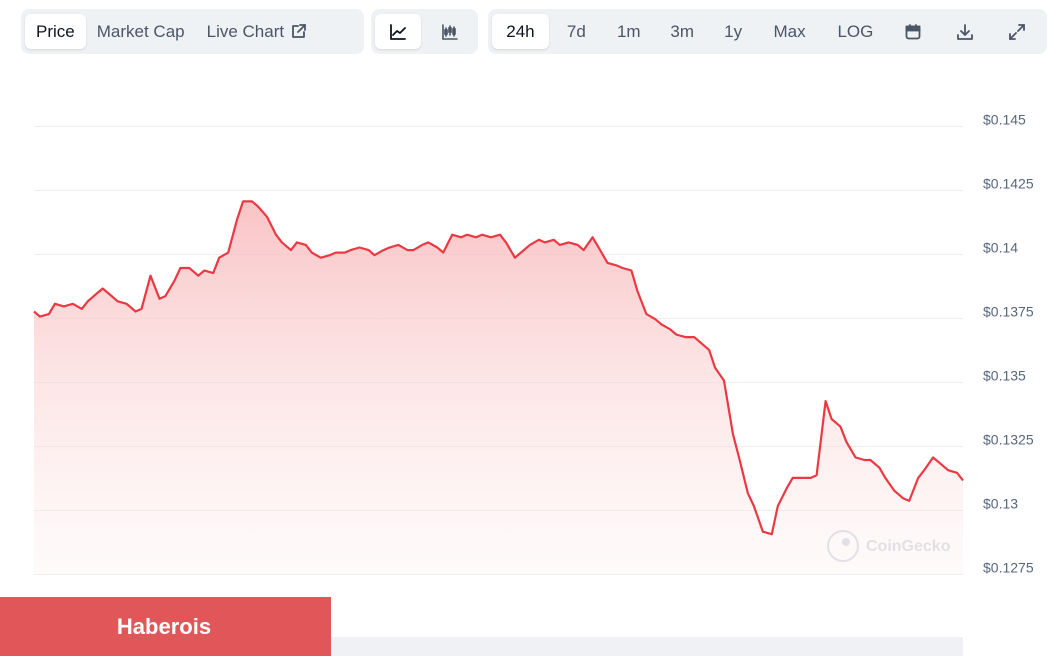 This screenshot has width=1048, height=656. What do you see at coordinates (1000, 248) in the screenshot?
I see `y-tick-label: $0.14` at bounding box center [1000, 248].